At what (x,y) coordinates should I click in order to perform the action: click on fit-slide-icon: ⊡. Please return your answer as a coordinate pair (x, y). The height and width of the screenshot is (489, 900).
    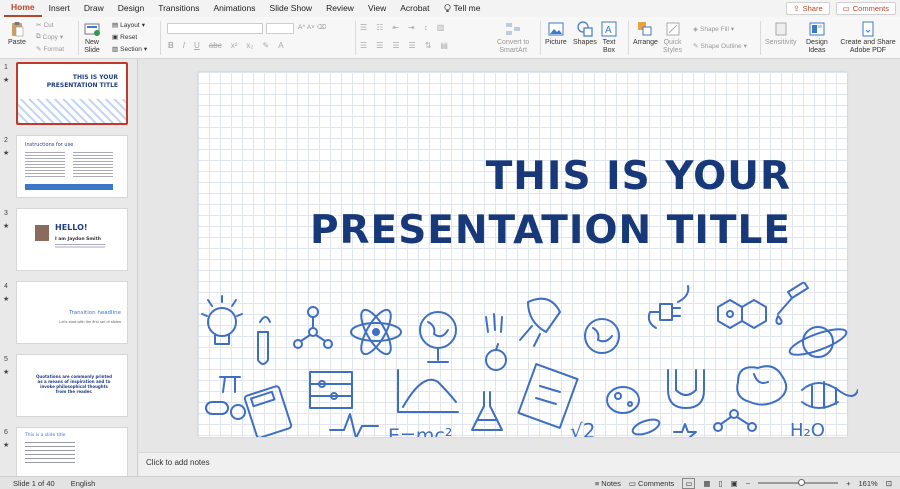
    Looking at the image, I should click on (889, 483).